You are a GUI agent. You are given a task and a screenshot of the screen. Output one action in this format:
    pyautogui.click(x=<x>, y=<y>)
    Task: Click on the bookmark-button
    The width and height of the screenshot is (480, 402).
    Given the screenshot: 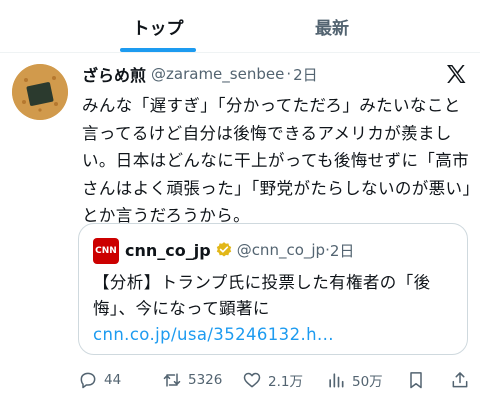 What is the action you would take?
    pyautogui.click(x=419, y=380)
    